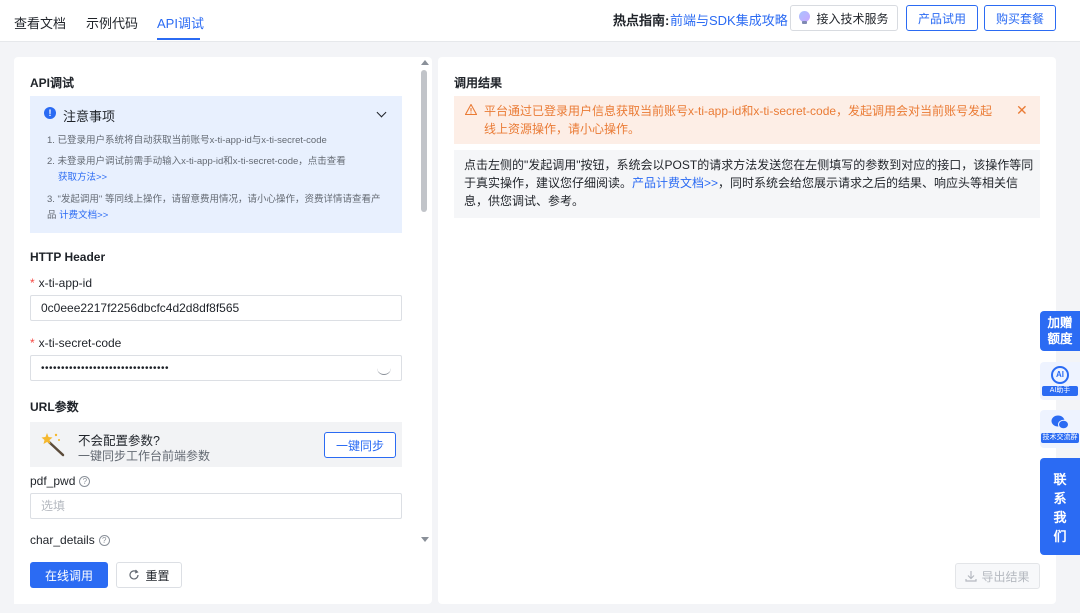 The width and height of the screenshot is (1080, 613). I want to click on scrollbar-thumb, so click(424, 141).